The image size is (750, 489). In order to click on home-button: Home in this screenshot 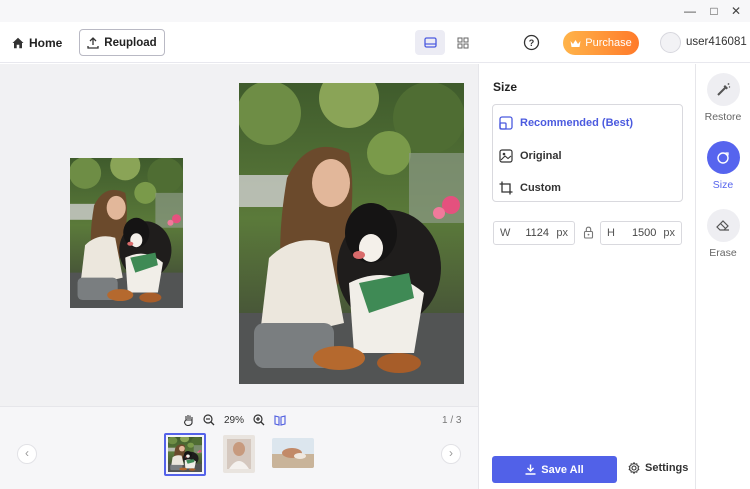, I will do `click(37, 43)`.